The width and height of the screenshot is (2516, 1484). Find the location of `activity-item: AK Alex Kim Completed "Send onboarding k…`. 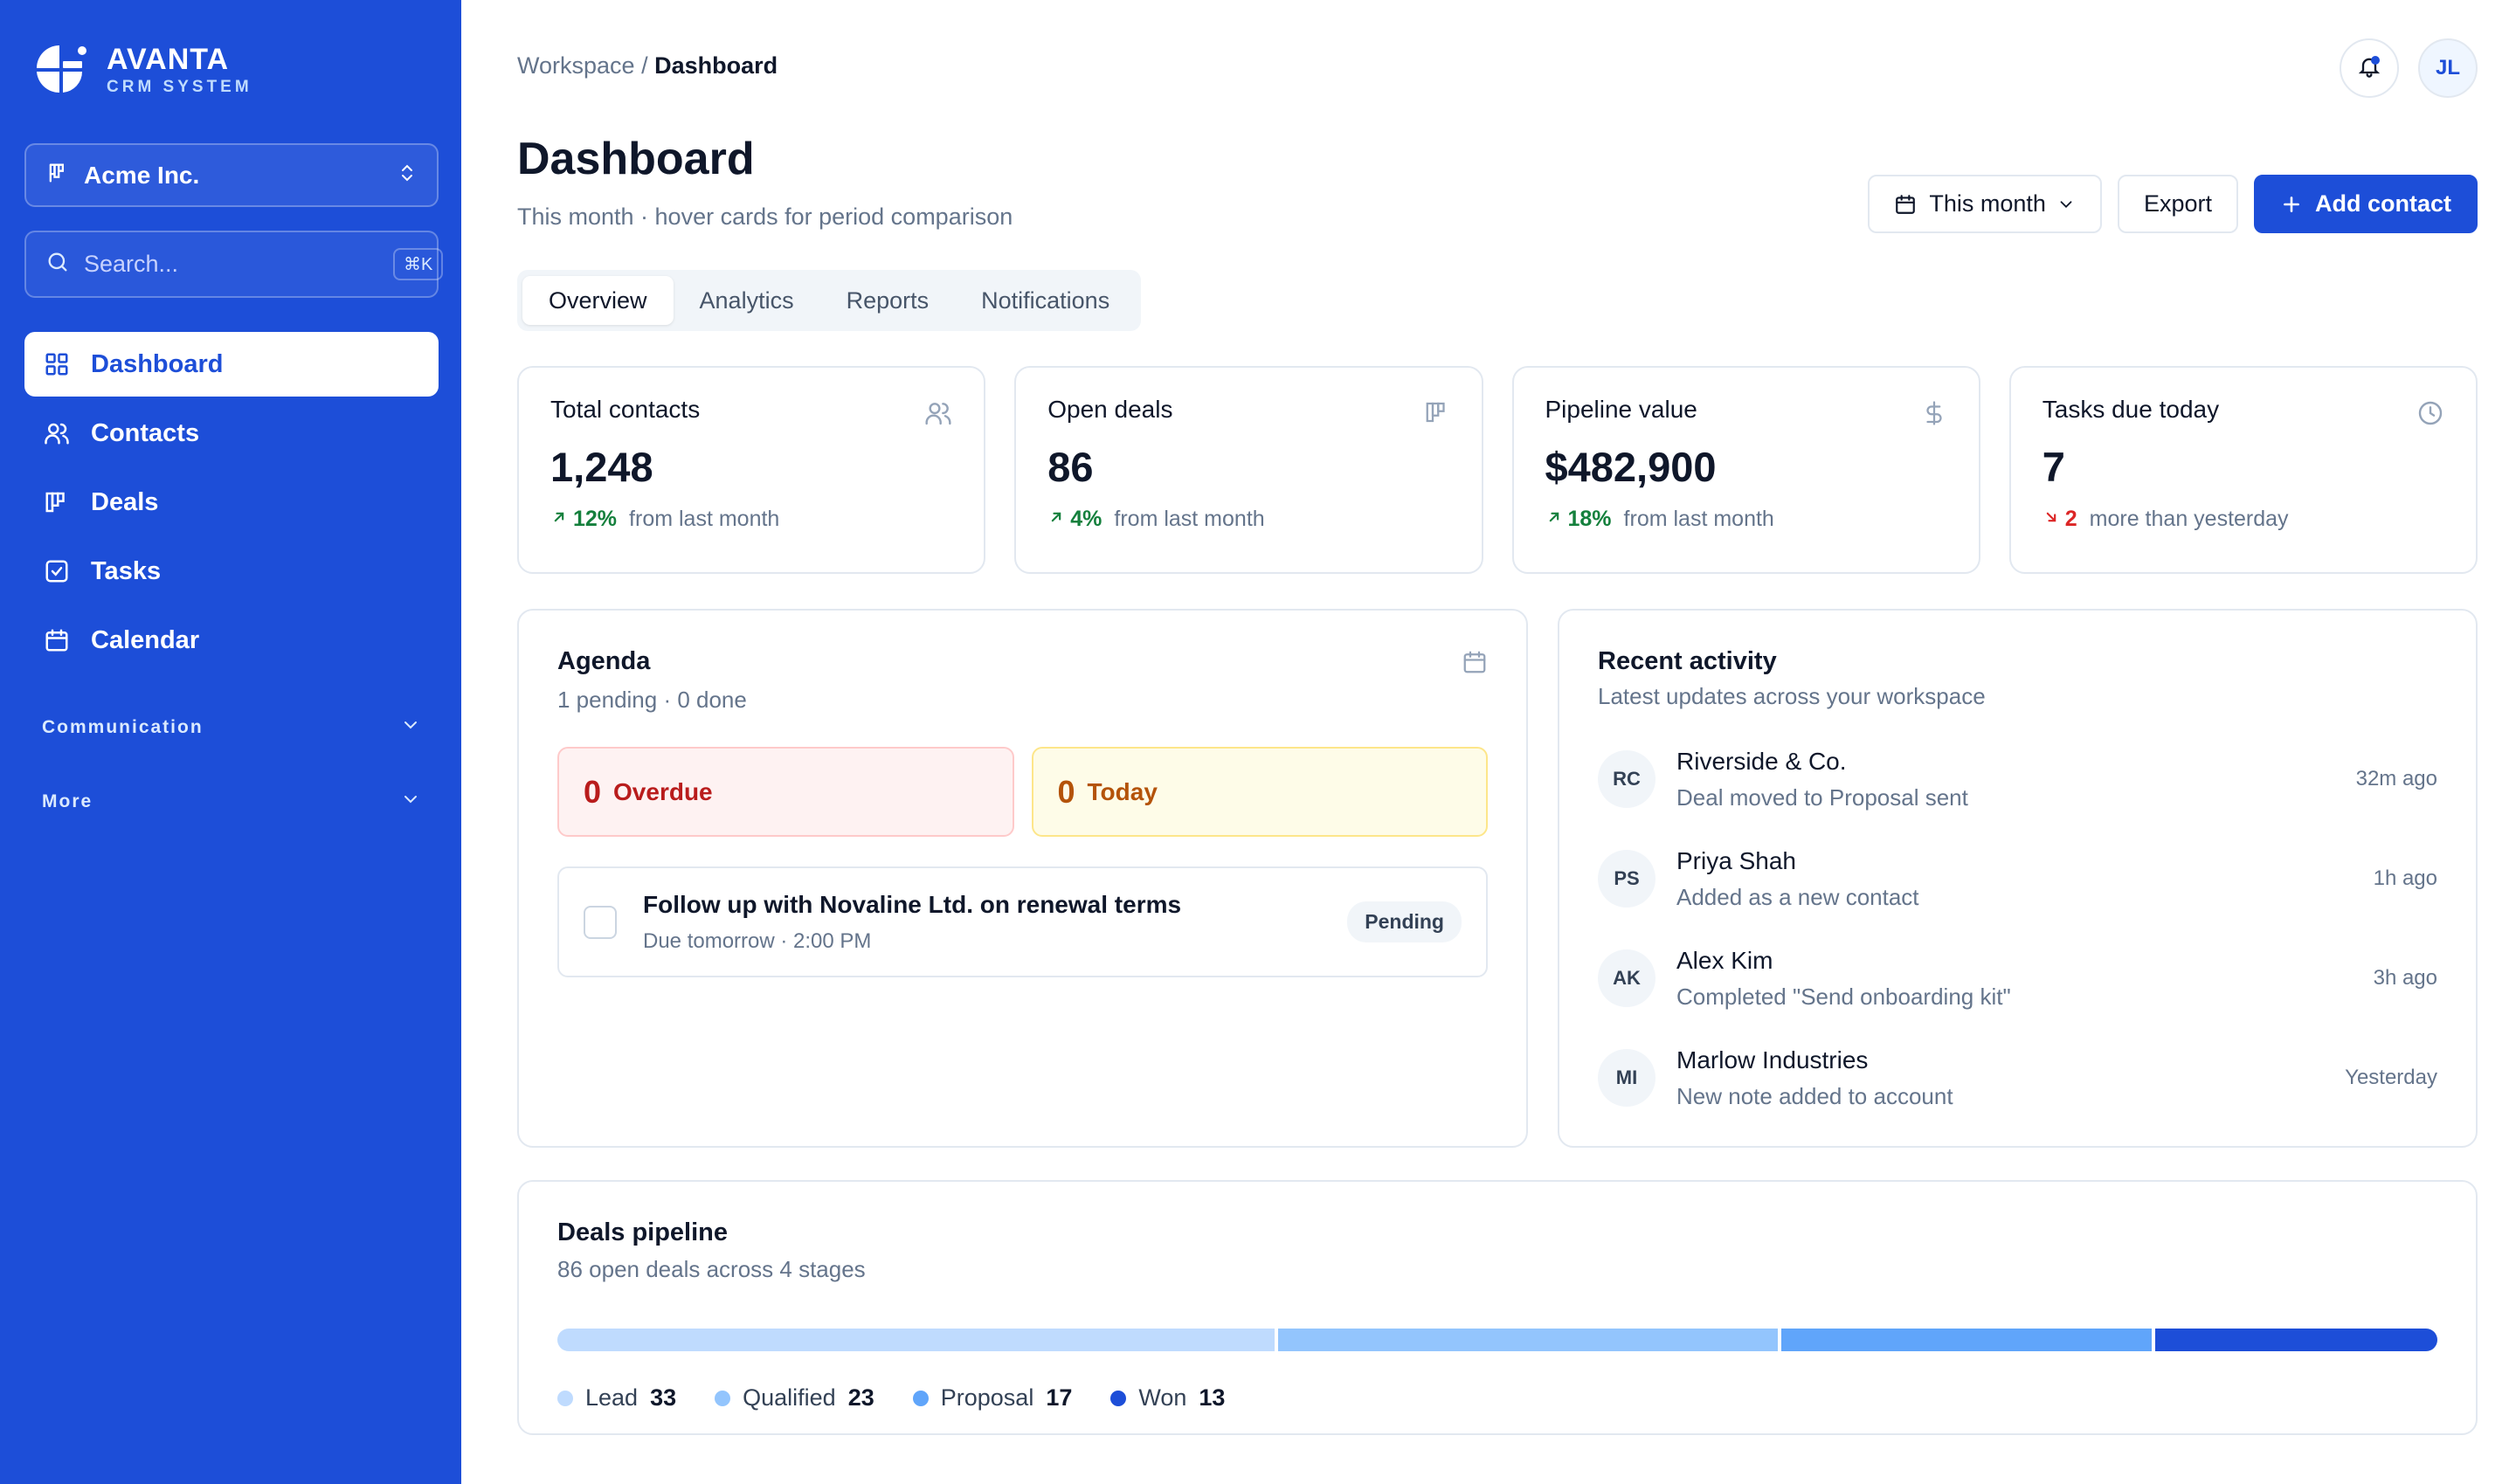

activity-item: AK Alex Kim Completed "Send onboarding k… is located at coordinates (2017, 978).